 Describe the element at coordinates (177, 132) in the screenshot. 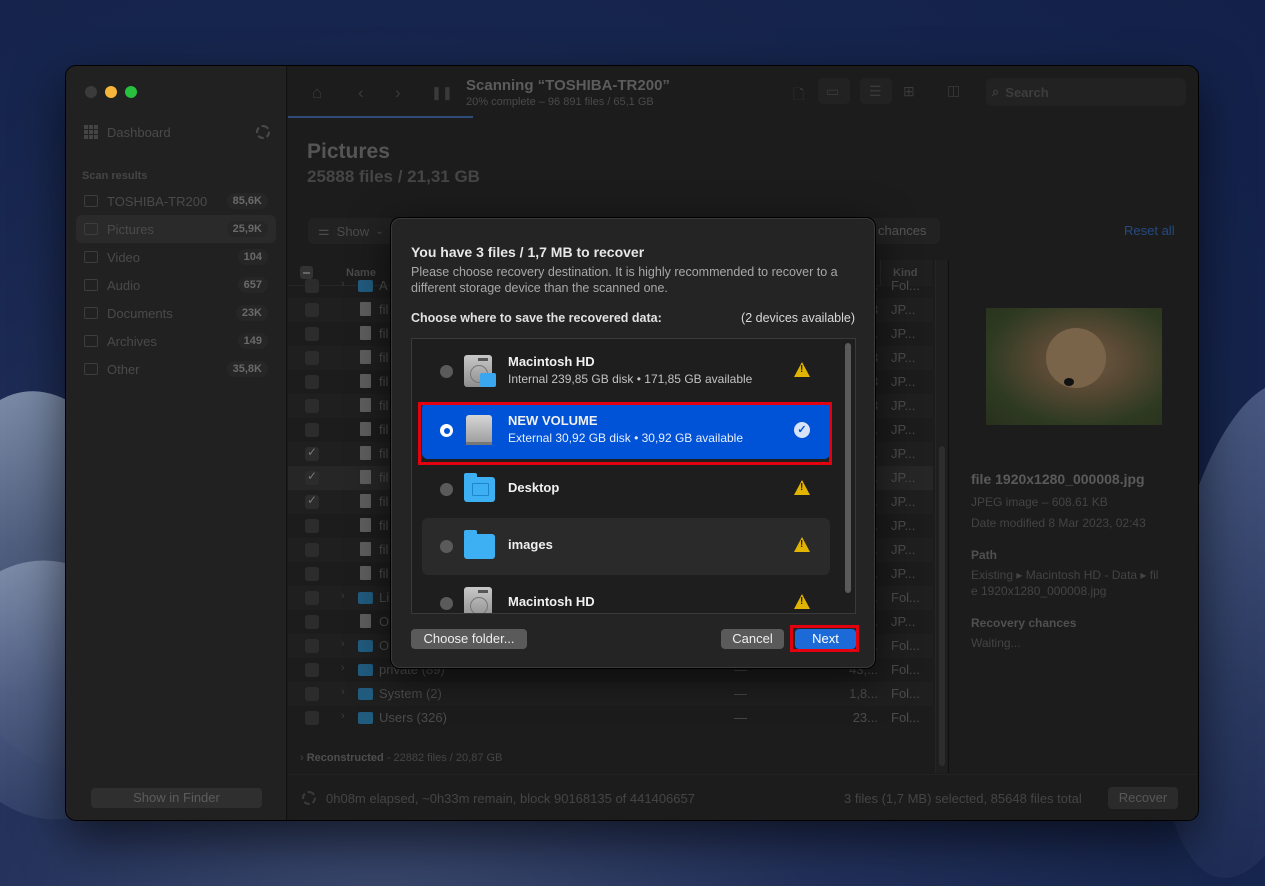

I see `sidebar-item-dashboard: Dashboard` at that location.